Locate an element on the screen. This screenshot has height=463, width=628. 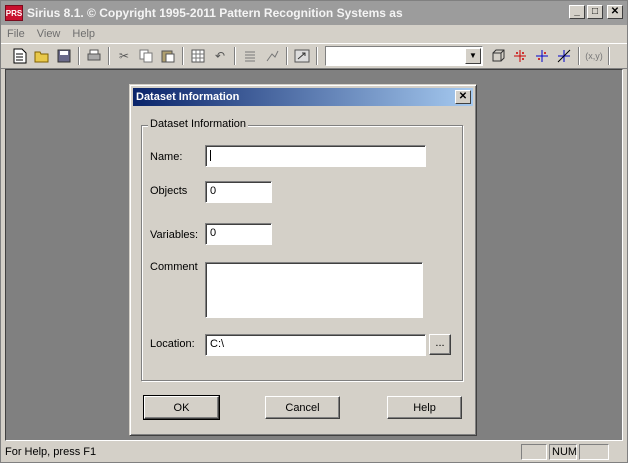
location-input: C:\ is located at coordinates (315, 345).